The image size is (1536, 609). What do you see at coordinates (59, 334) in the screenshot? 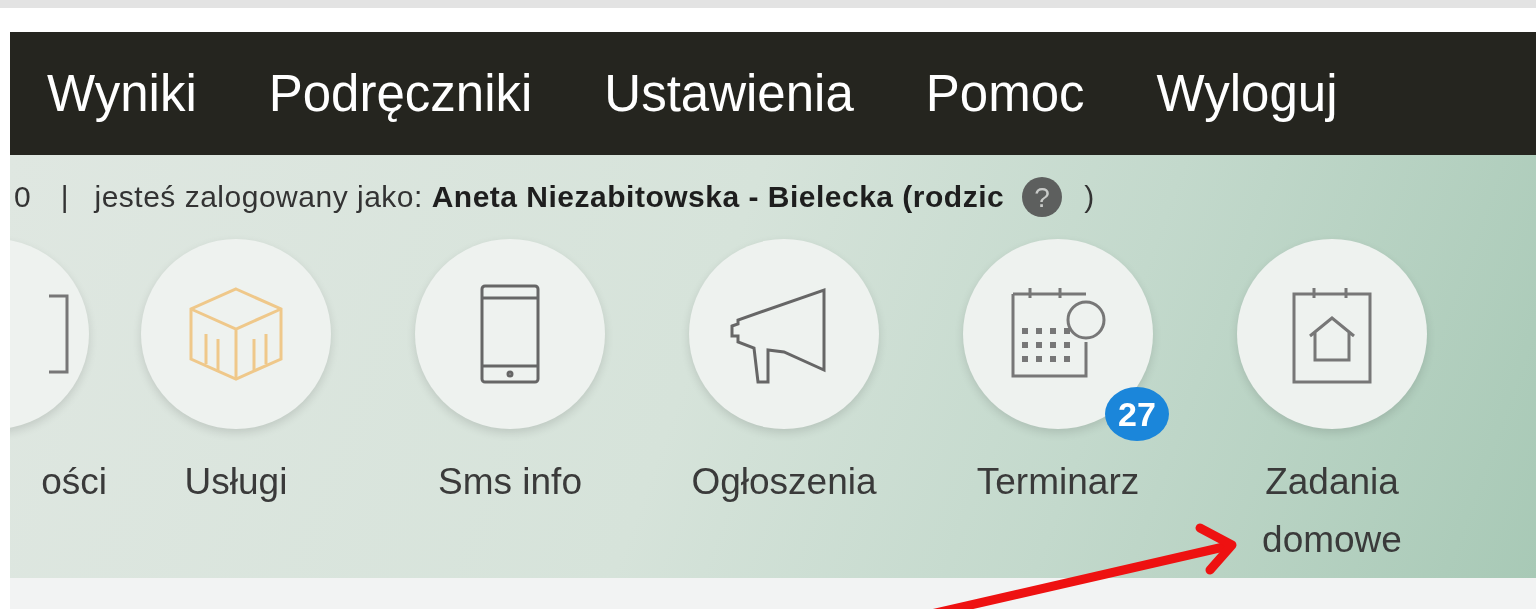
I see `document-icon` at bounding box center [59, 334].